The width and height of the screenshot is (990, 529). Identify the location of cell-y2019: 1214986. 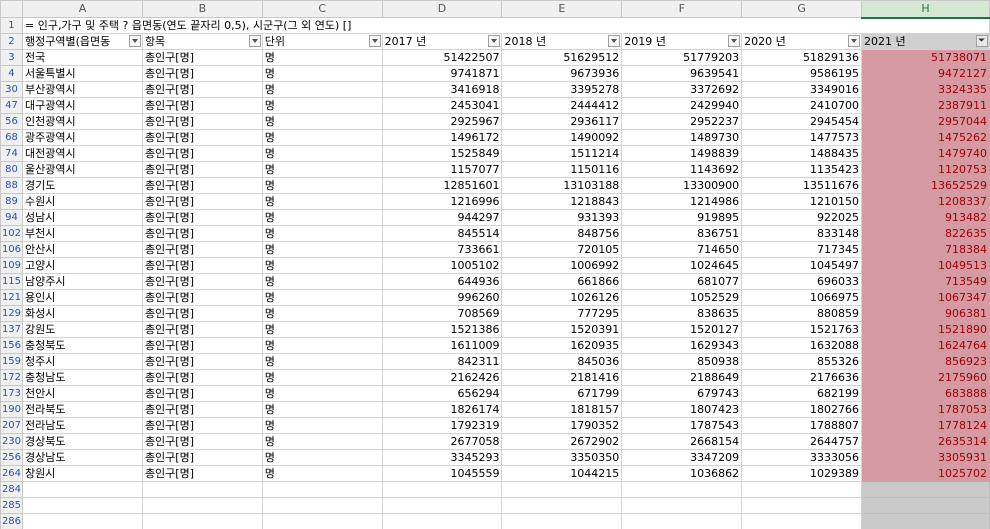
(682, 201).